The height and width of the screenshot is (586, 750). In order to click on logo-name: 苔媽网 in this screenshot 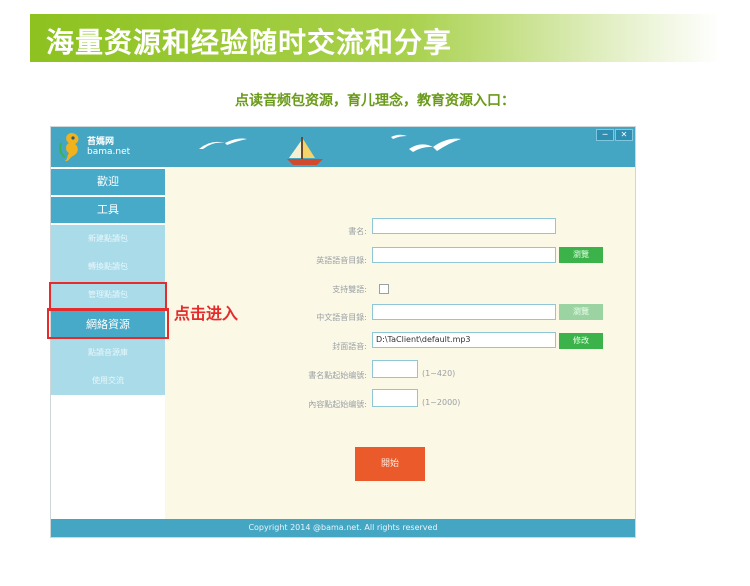, I will do `click(101, 142)`.